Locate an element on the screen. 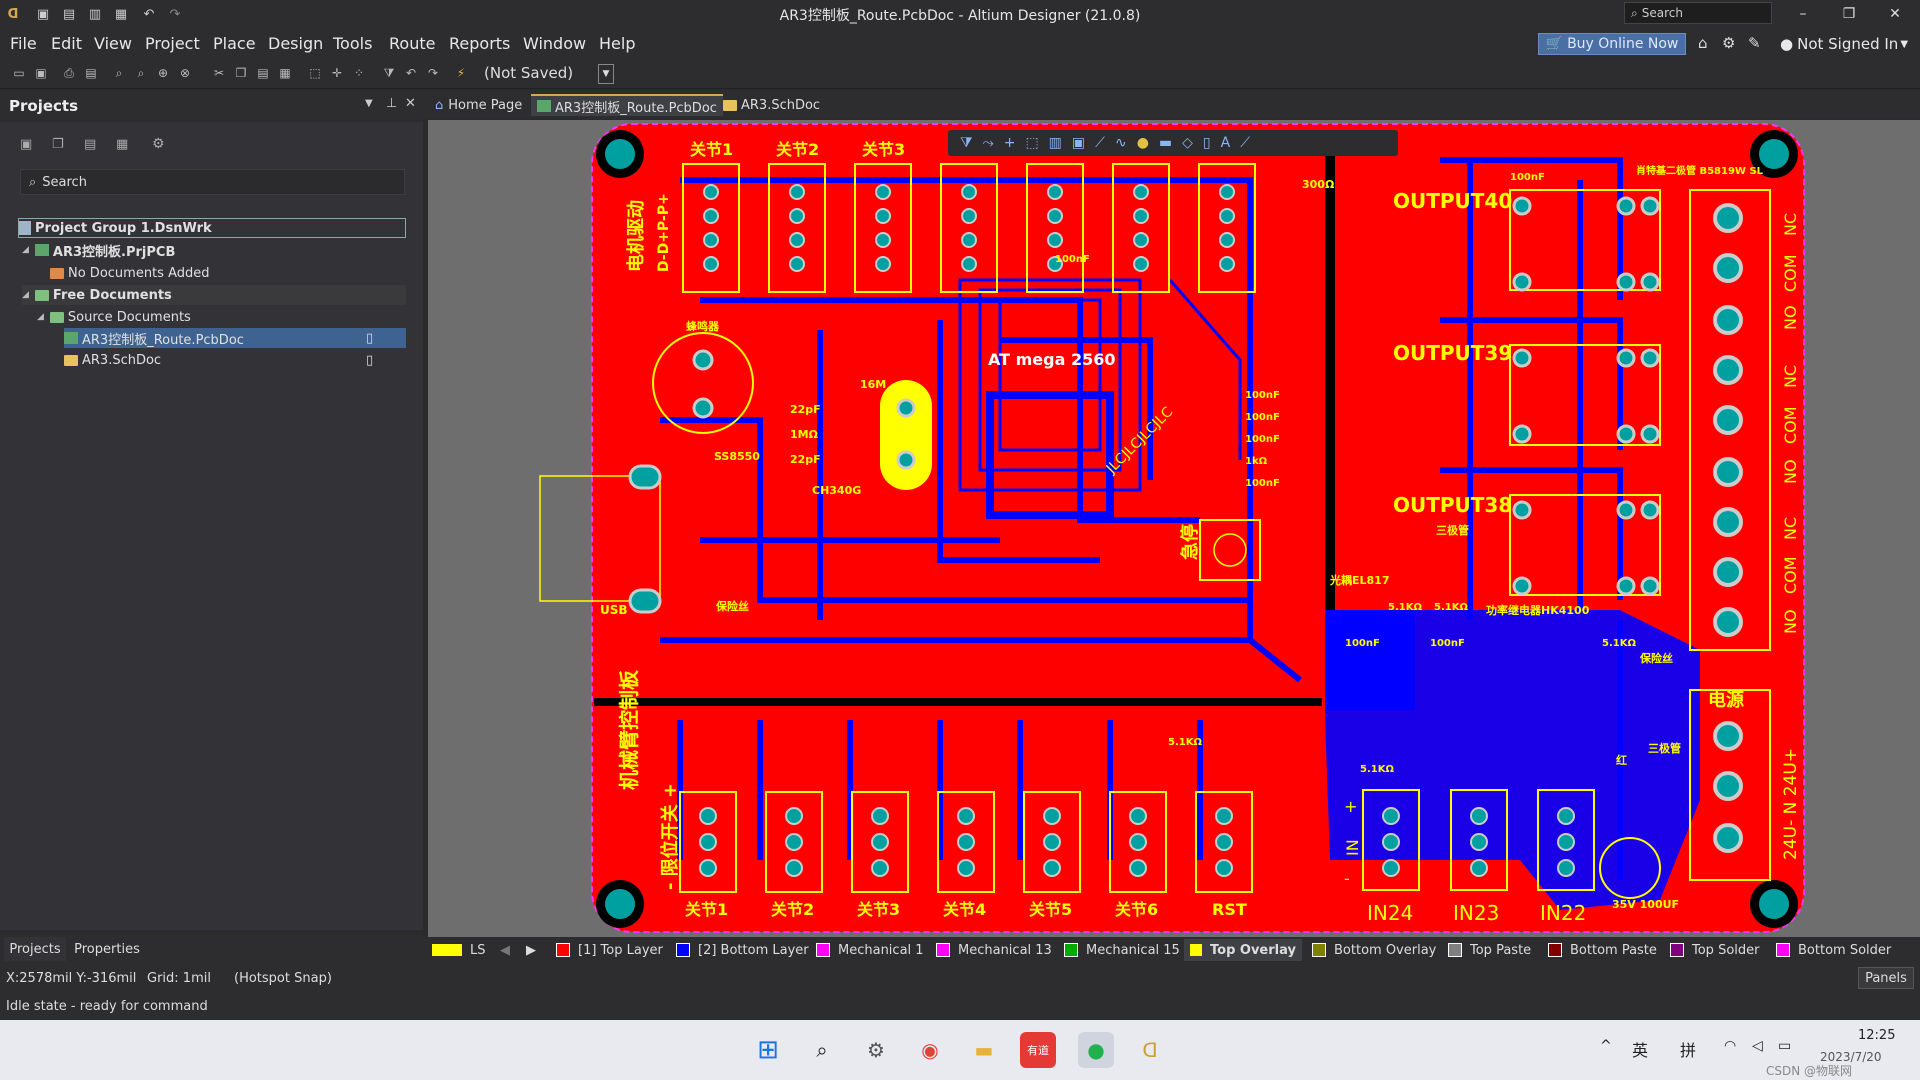  tune-icon: ∿ is located at coordinates (1121, 143).